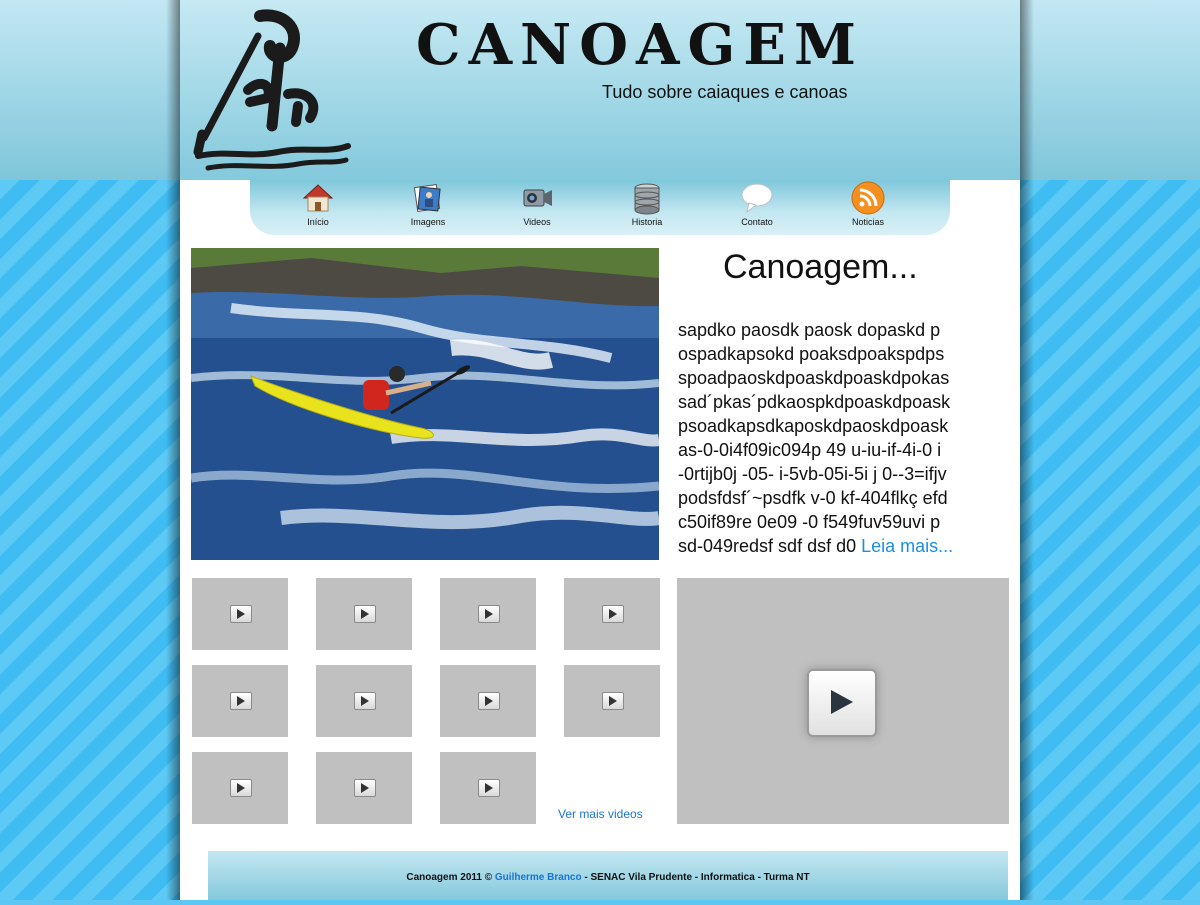  Describe the element at coordinates (868, 198) in the screenshot. I see `rss-icon` at that location.